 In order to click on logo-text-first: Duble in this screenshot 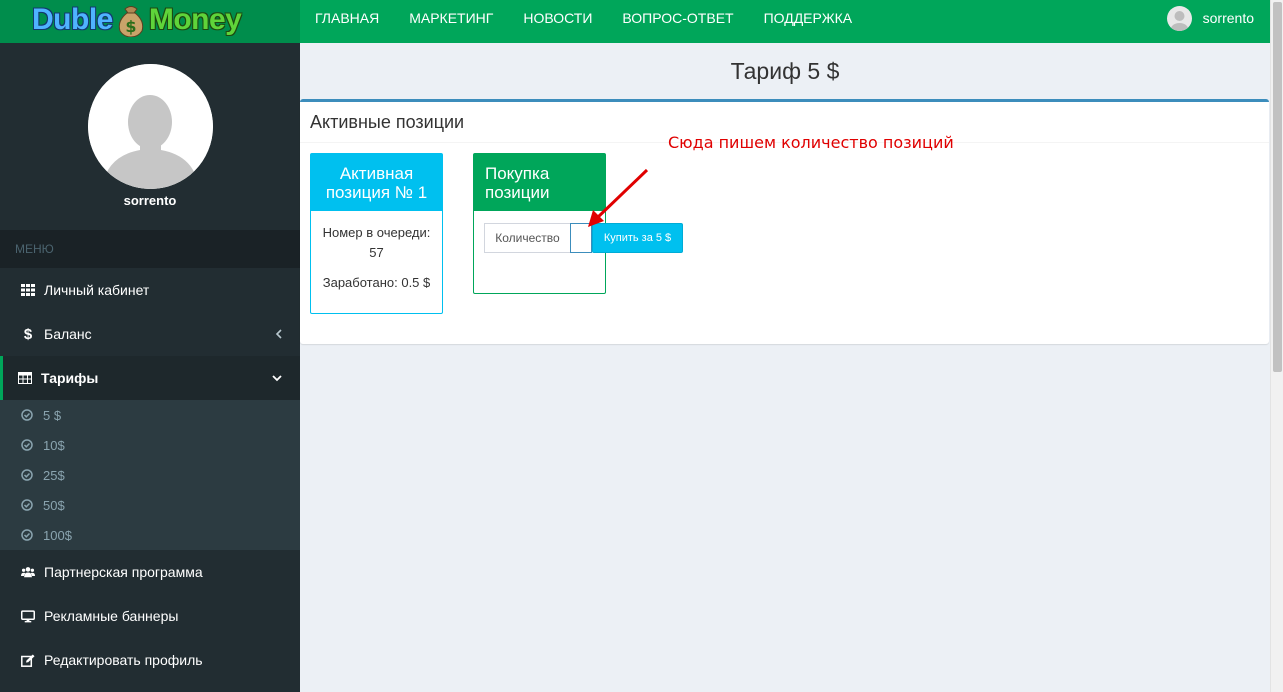, I will do `click(72, 19)`.